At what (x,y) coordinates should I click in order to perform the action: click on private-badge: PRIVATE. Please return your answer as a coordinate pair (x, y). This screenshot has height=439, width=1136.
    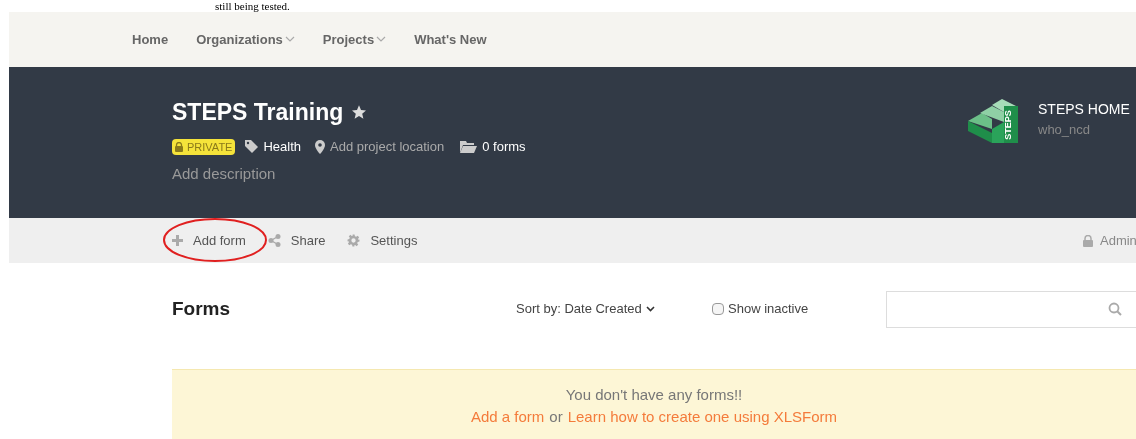
    Looking at the image, I should click on (204, 146).